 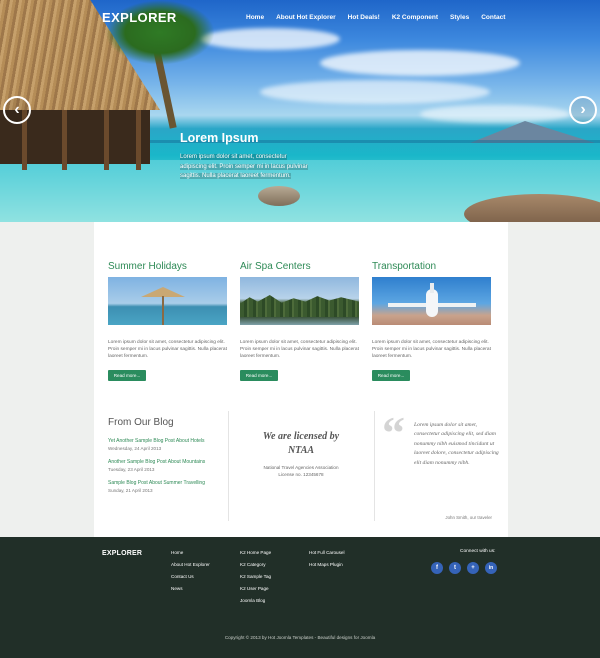 I want to click on feature-title: Air Spa Centers, so click(x=275, y=266).